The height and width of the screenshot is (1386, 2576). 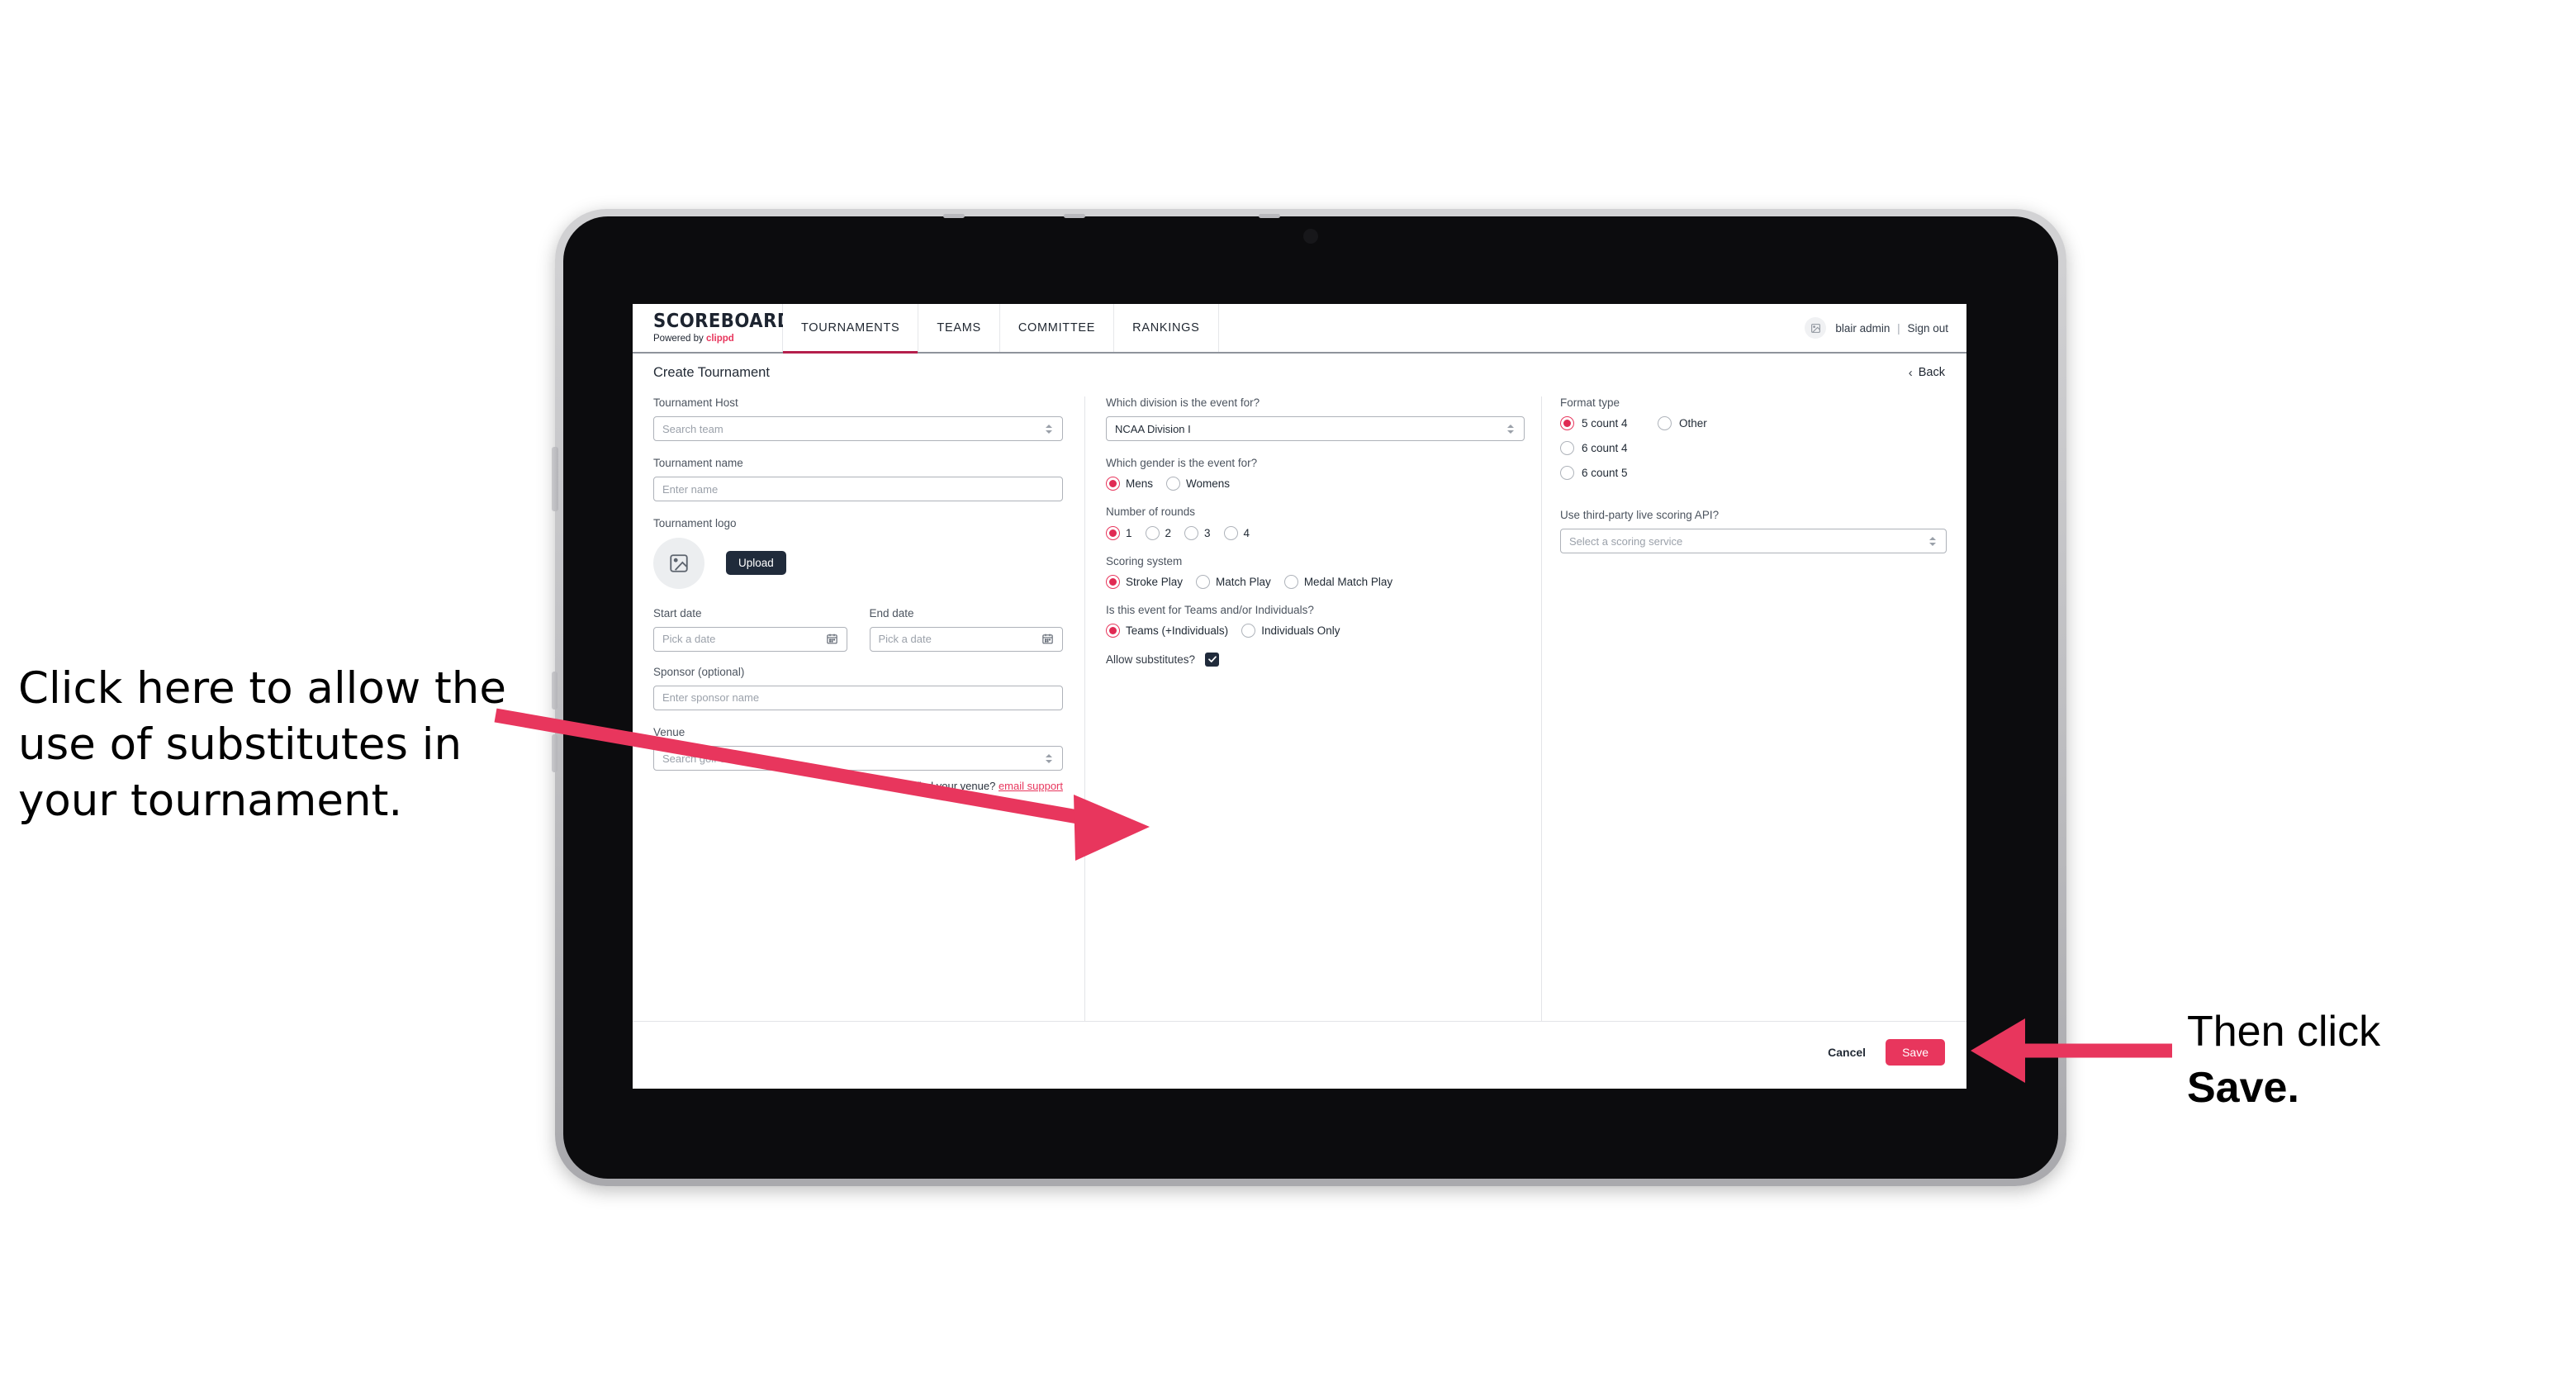 I want to click on page-header: Create Tournament ‹ Back, so click(x=1299, y=373).